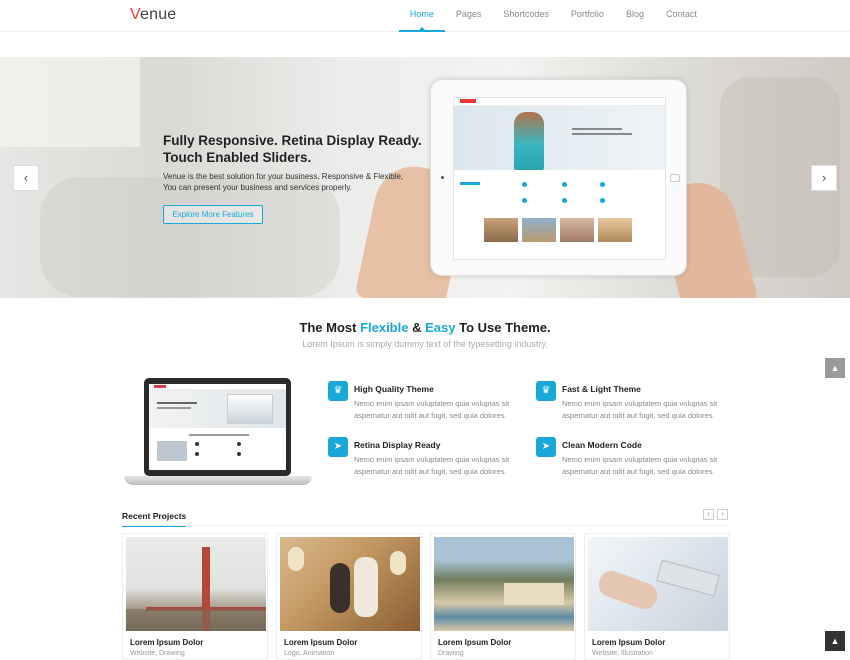  Describe the element at coordinates (196, 620) in the screenshot. I see `shore` at that location.